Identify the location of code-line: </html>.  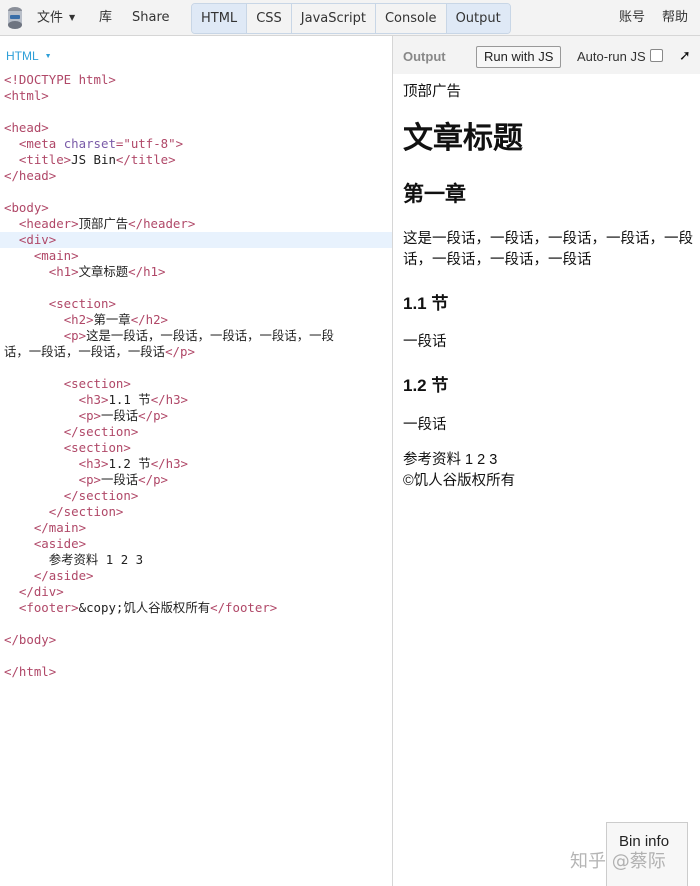
(196, 672).